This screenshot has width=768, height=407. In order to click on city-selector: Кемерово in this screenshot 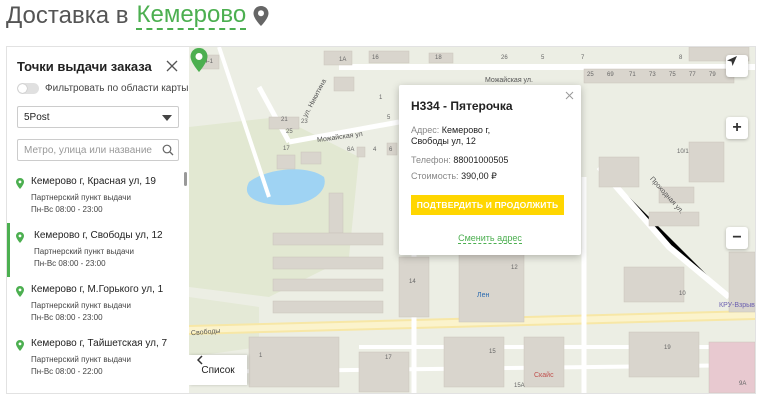, I will do `click(191, 16)`.